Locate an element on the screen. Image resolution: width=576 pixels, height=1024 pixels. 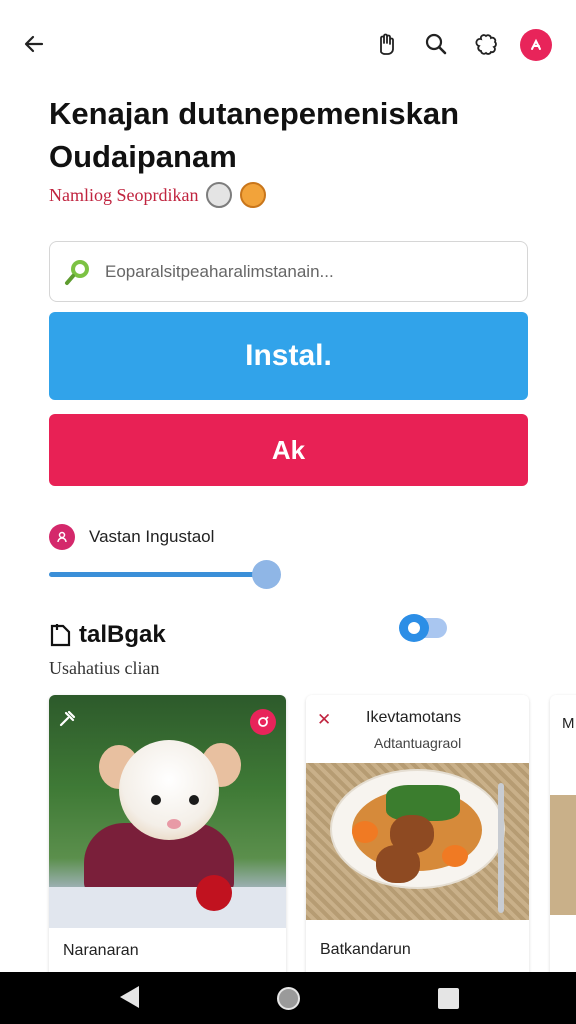
section-subtitle: Usahatius clian is located at coordinates (104, 668).